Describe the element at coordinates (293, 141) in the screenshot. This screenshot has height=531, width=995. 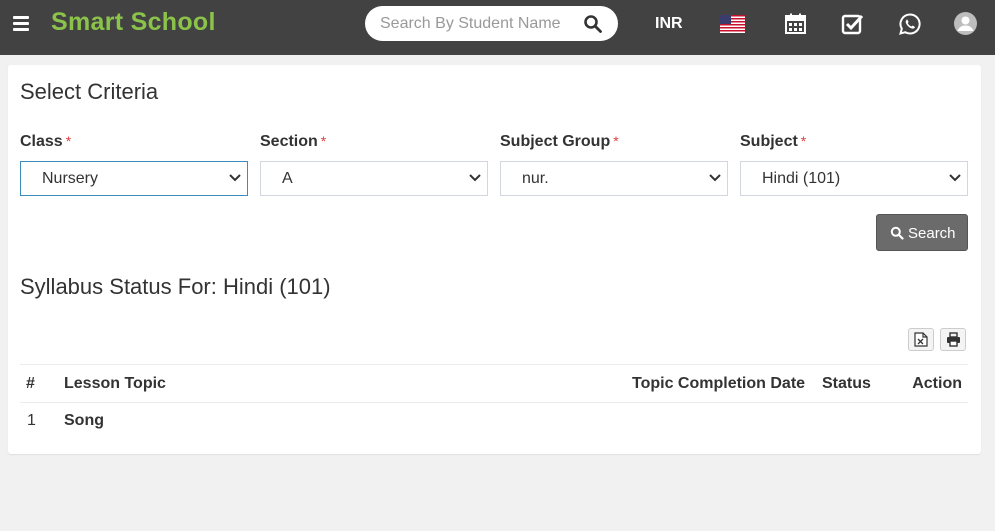
I see `section-label: Section *` at that location.